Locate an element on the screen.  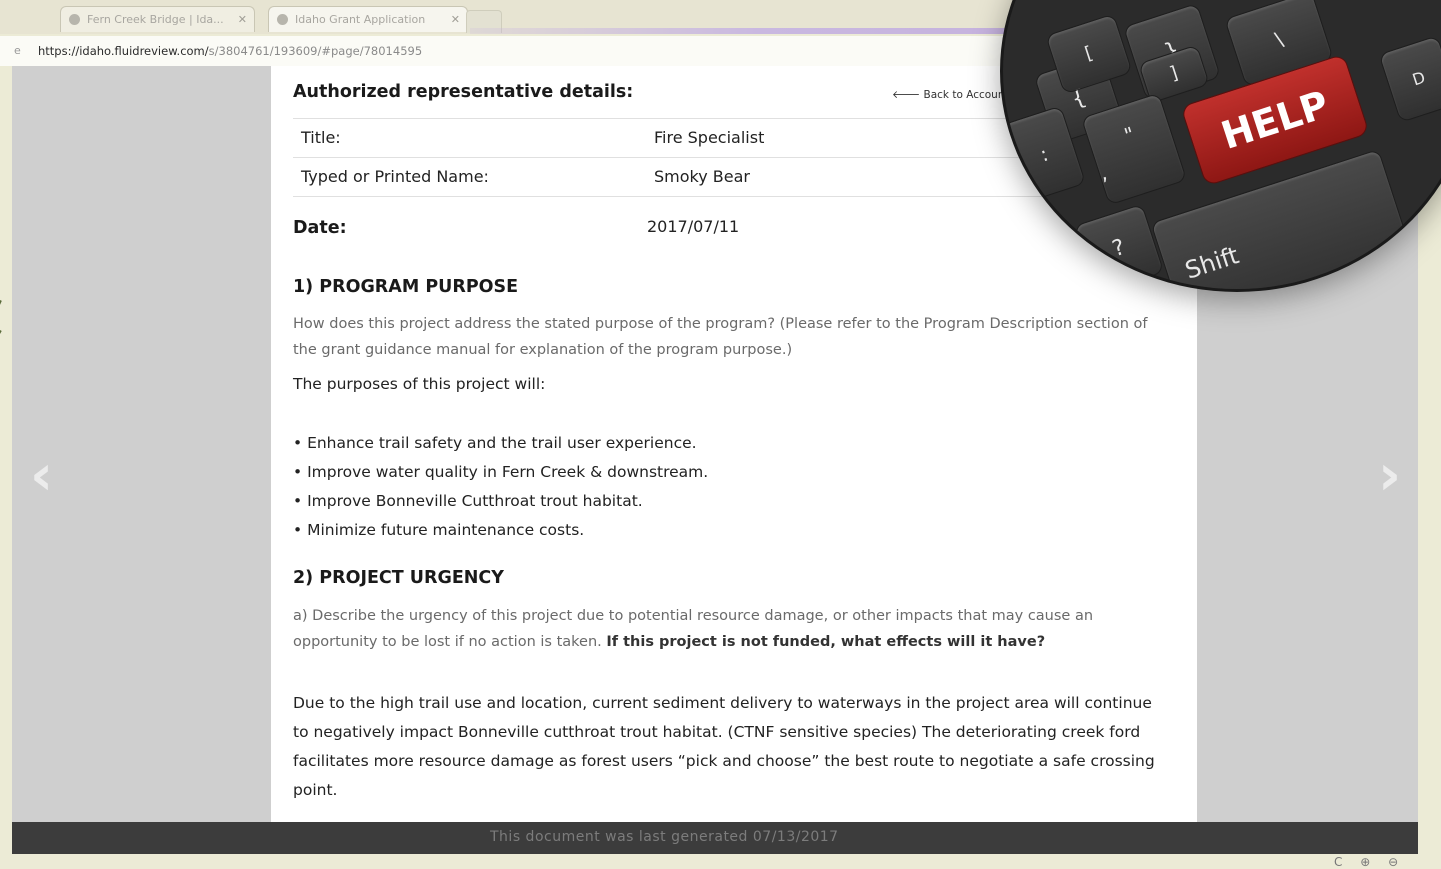
row-label: Typed or Printed Name: is located at coordinates (395, 176).